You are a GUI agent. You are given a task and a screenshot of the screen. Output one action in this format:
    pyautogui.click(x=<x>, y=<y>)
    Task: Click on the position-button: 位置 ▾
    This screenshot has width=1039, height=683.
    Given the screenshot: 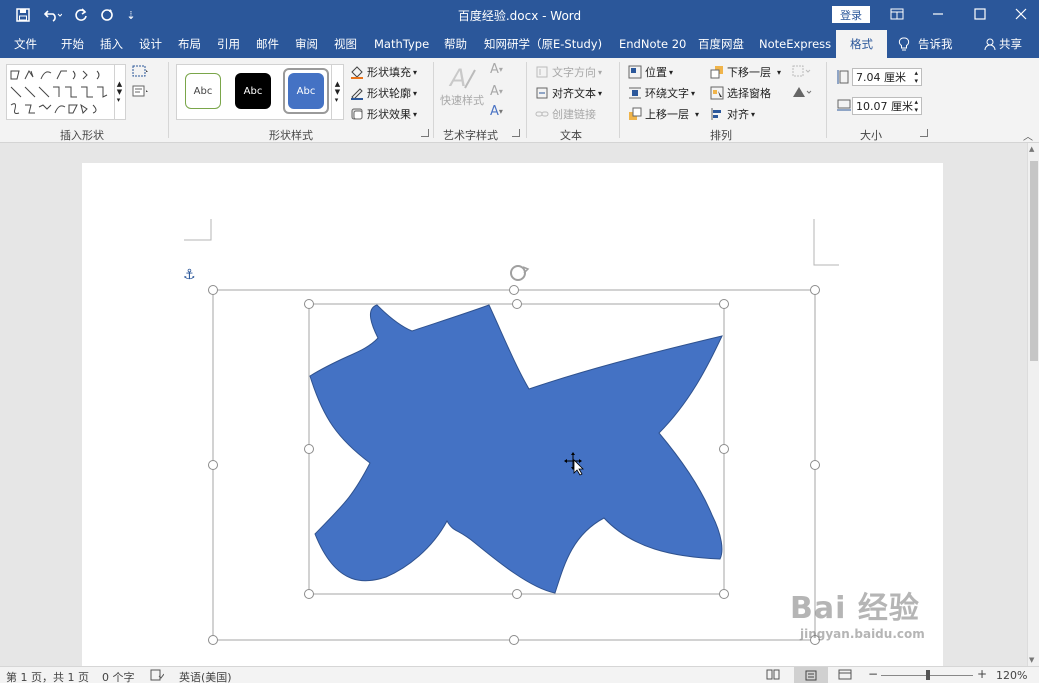 What is the action you would take?
    pyautogui.click(x=650, y=72)
    